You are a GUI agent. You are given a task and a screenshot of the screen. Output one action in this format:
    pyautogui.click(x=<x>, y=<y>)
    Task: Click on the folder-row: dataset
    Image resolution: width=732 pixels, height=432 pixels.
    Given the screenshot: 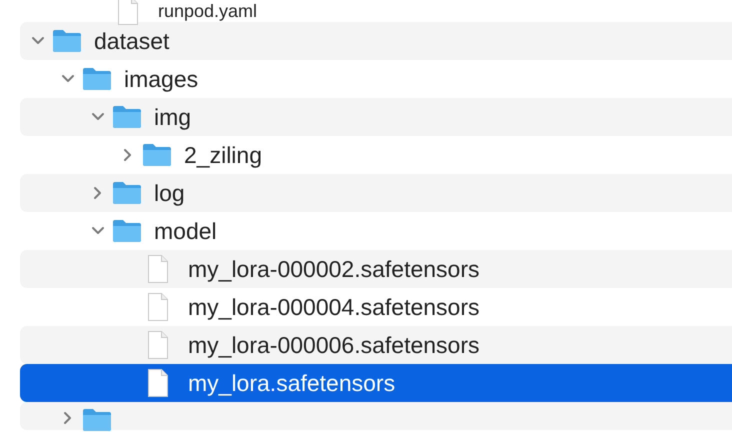 What is the action you would take?
    pyautogui.click(x=376, y=41)
    